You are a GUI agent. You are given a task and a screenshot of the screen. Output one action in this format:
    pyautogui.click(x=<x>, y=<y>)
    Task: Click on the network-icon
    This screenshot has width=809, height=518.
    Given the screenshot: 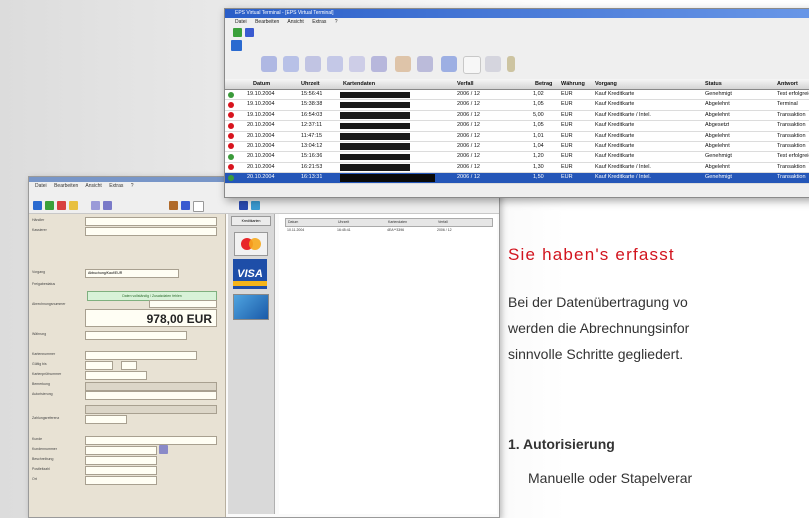 What is the action you would take?
    pyautogui.click(x=255, y=205)
    